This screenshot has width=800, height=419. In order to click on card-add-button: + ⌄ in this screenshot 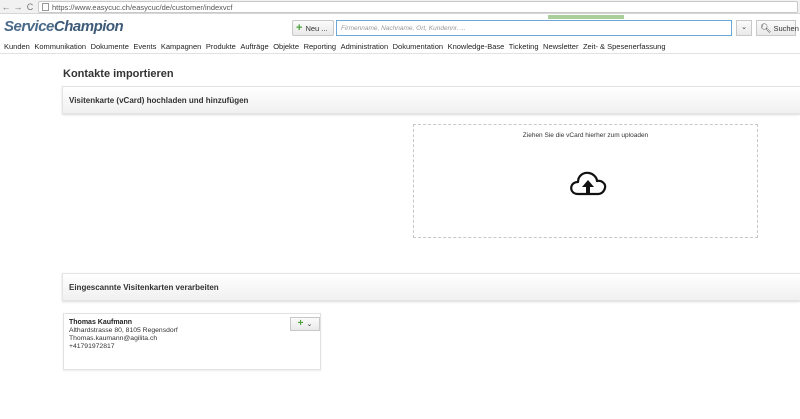, I will do `click(305, 324)`.